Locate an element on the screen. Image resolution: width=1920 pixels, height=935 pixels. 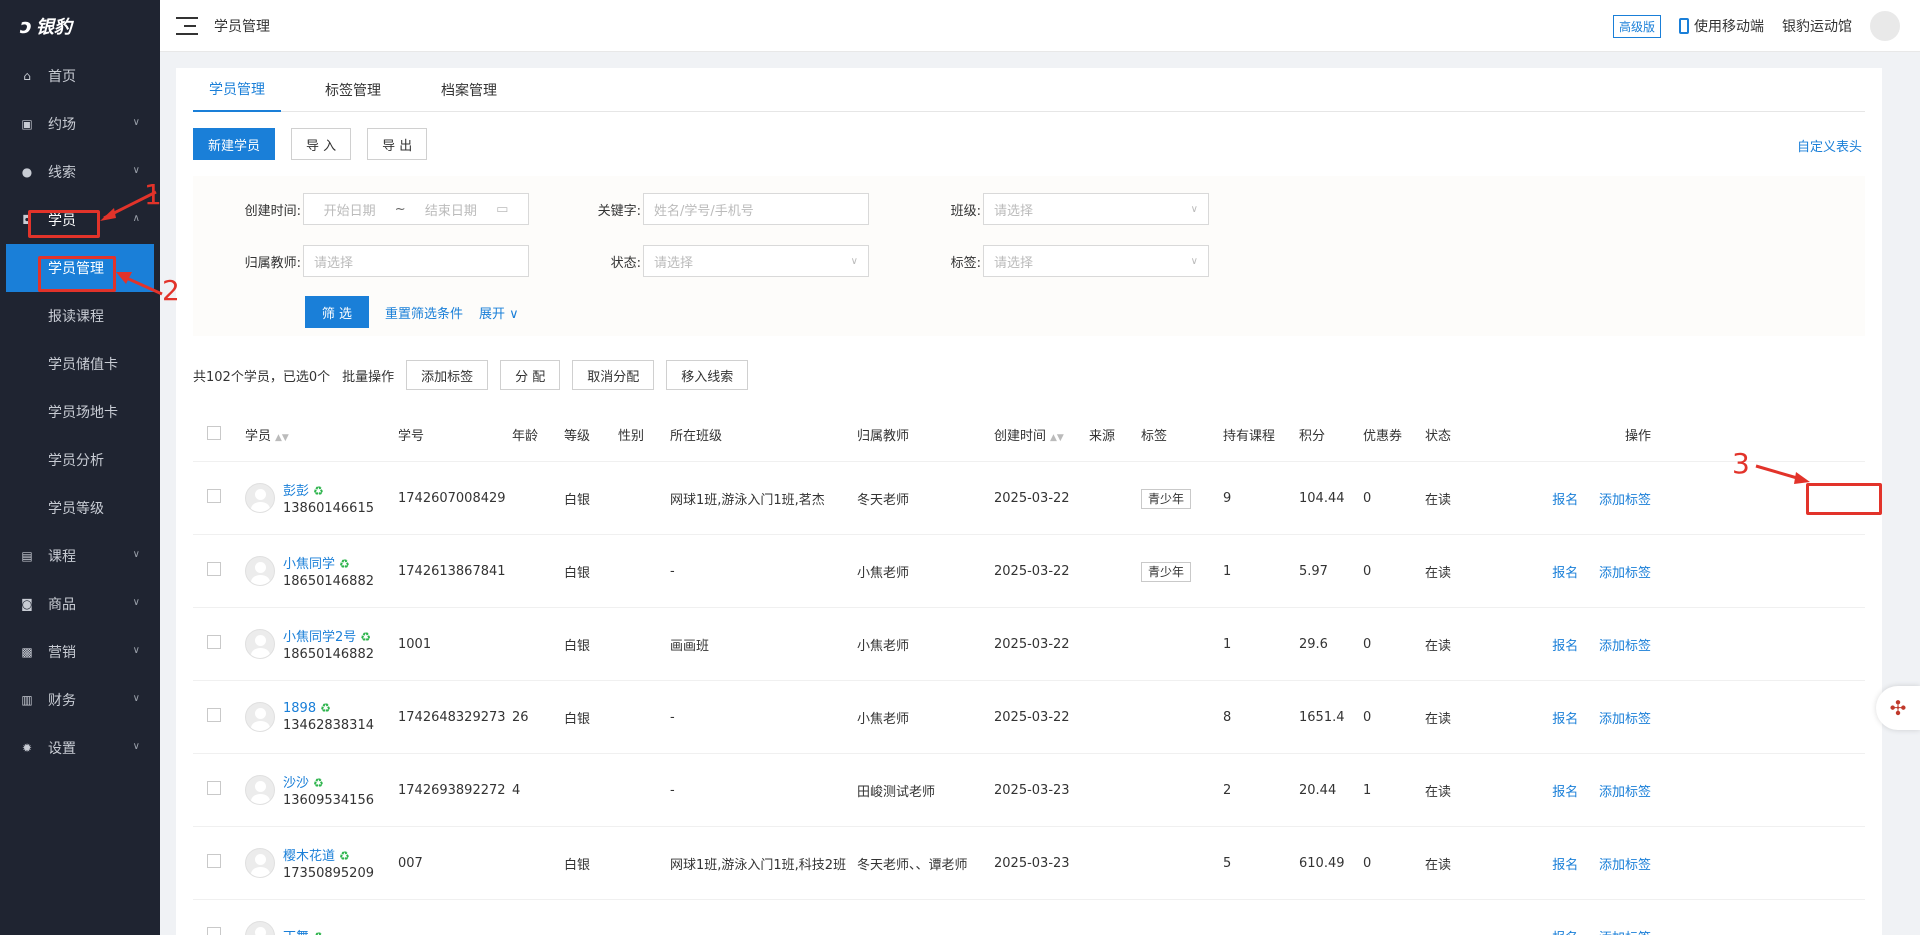
batch-add-tag-button: 添加标签 is located at coordinates (447, 375).